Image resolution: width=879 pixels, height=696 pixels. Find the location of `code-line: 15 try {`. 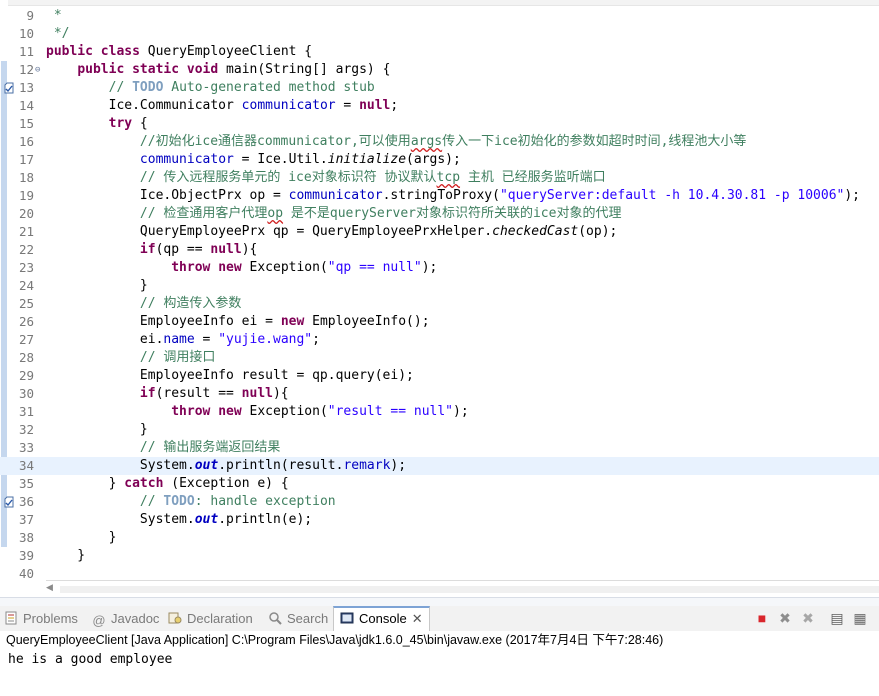

code-line: 15 try { is located at coordinates (439, 124).